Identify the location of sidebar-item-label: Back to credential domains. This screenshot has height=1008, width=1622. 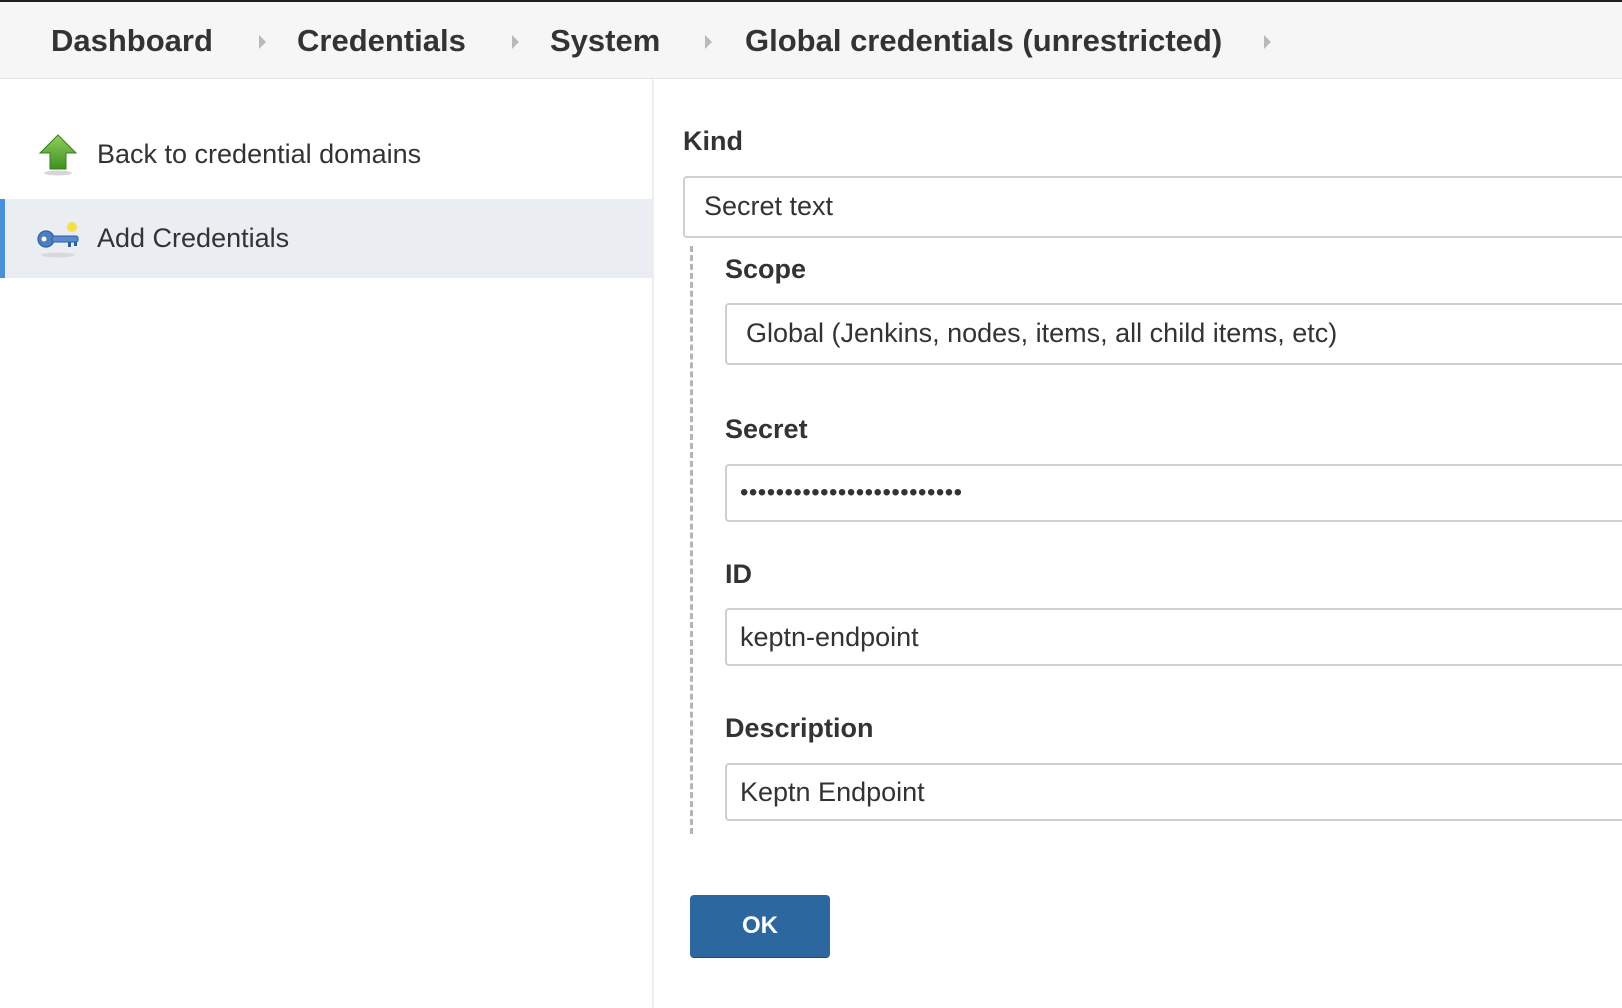
(259, 154).